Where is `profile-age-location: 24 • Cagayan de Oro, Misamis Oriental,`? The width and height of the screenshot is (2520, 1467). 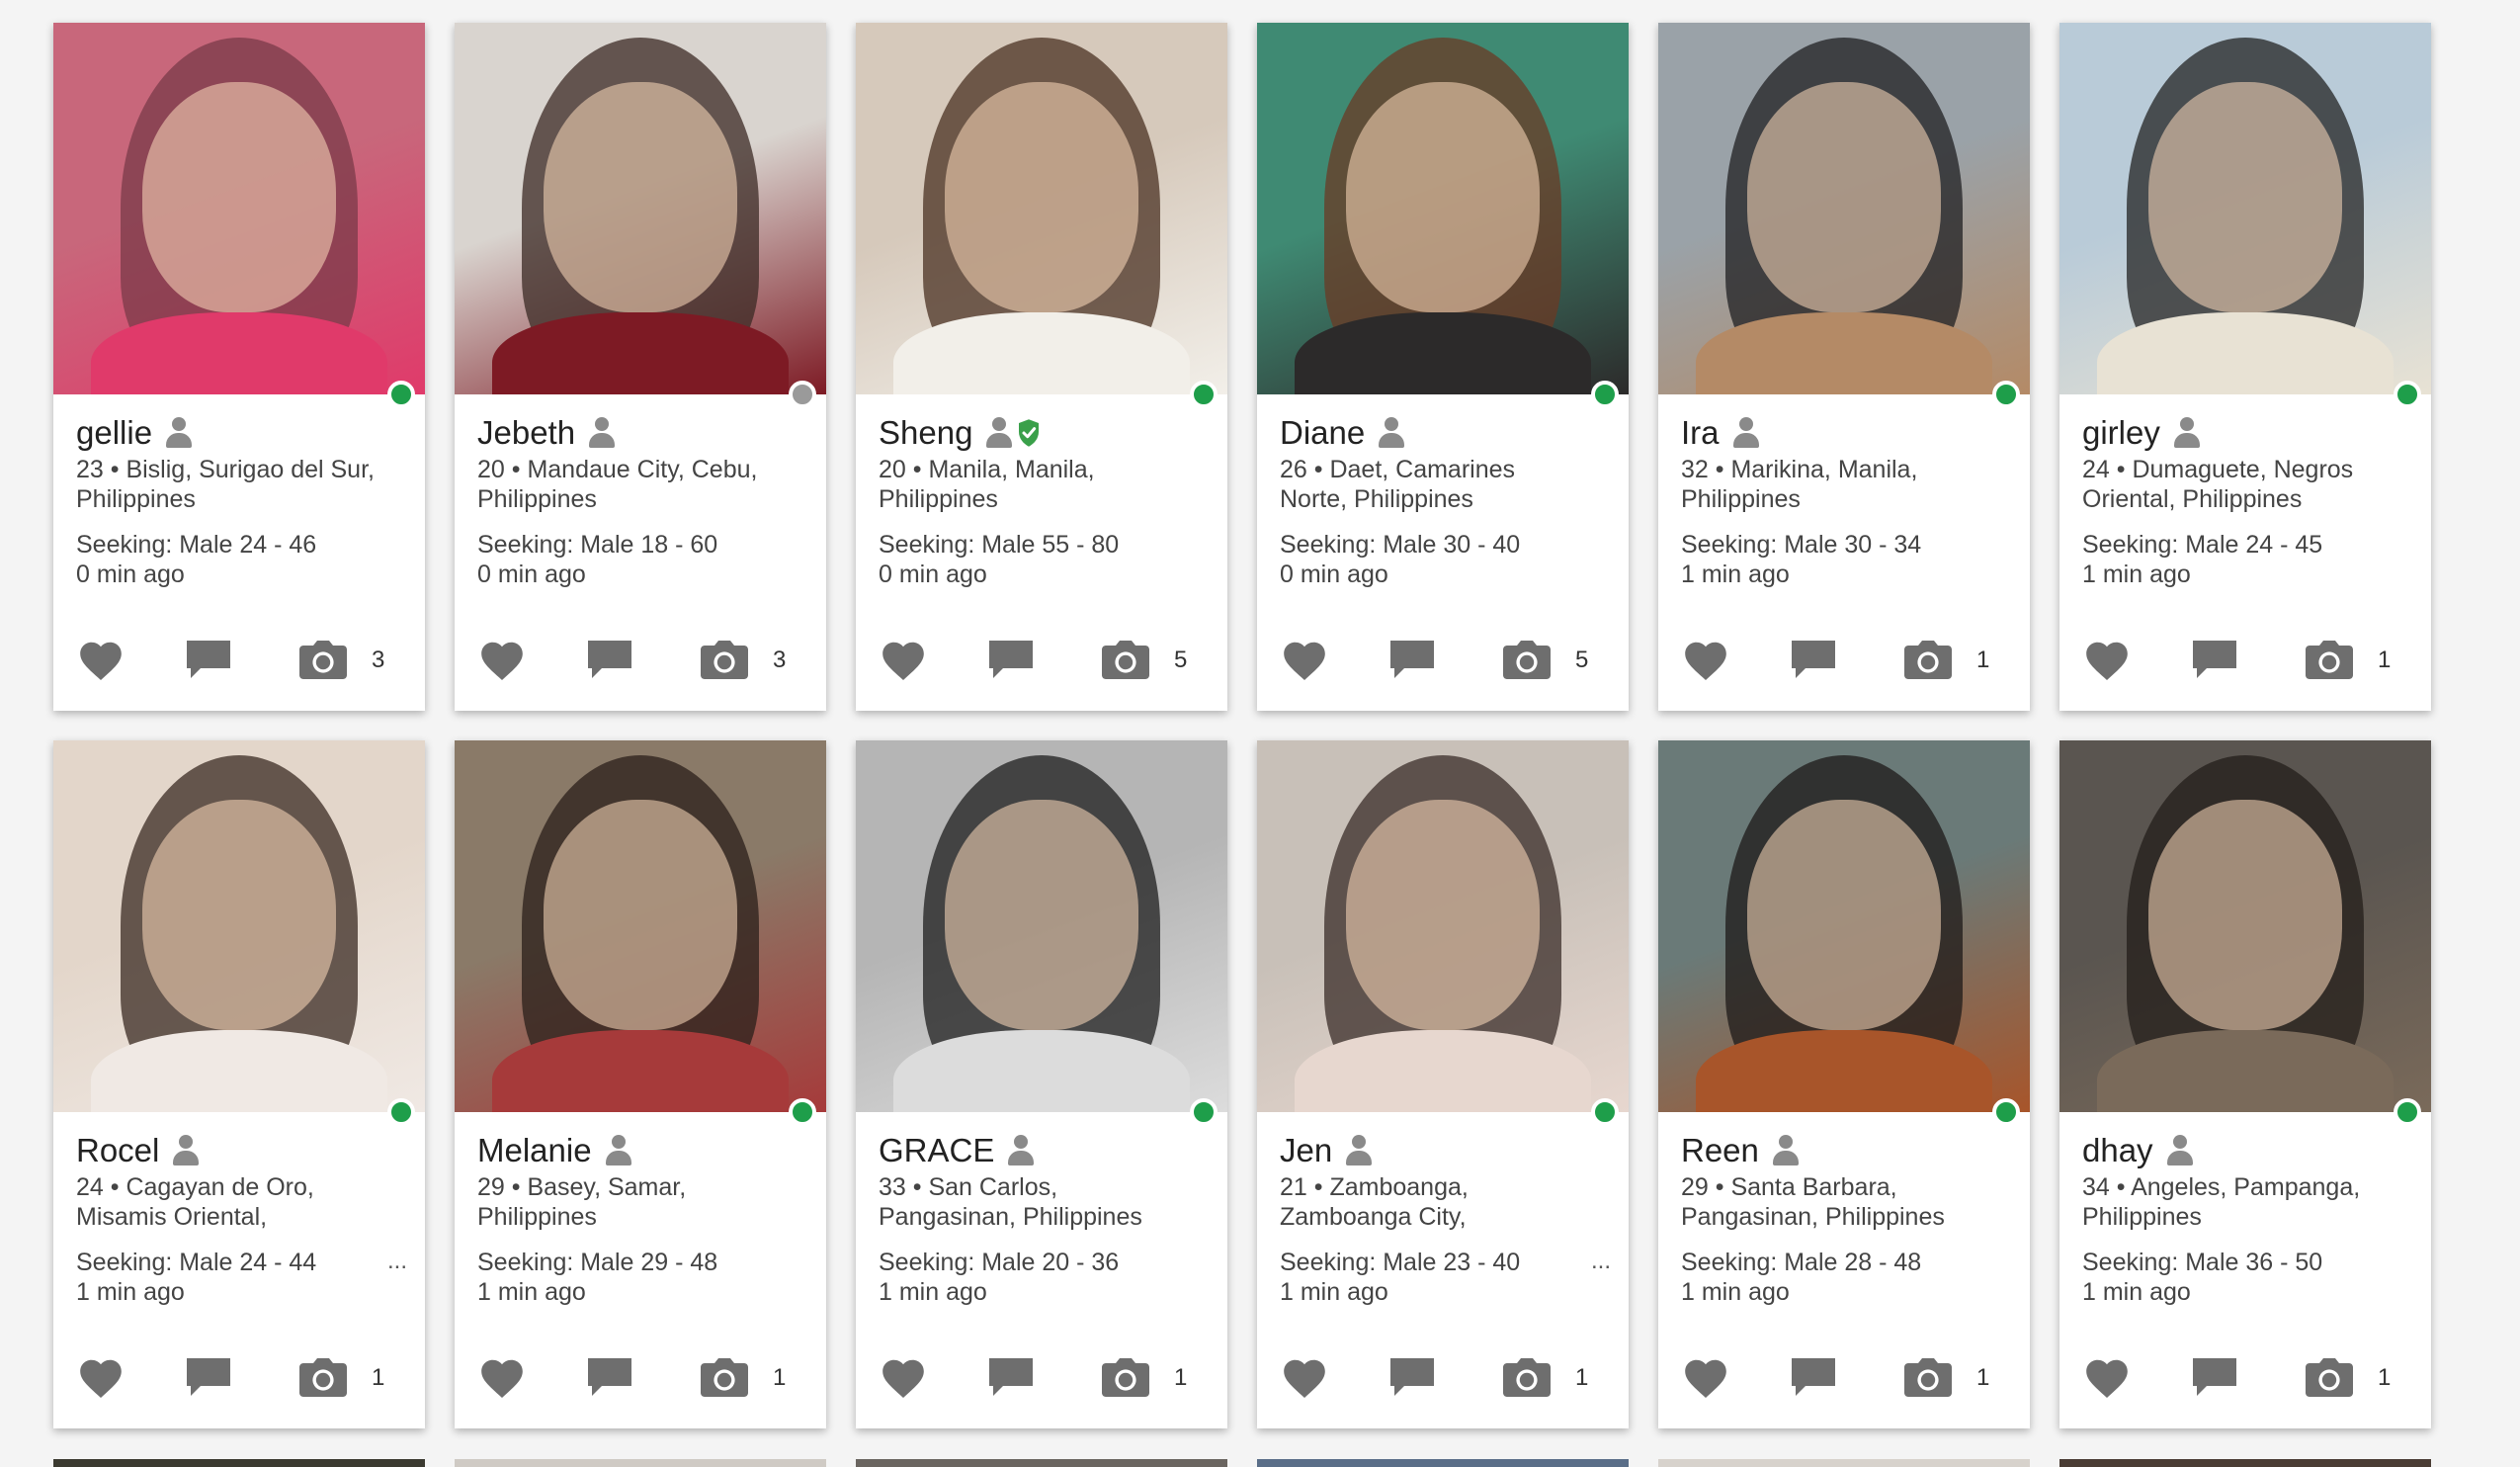
profile-age-location: 24 • Cagayan de Oro, Misamis Oriental, is located at coordinates (239, 1202).